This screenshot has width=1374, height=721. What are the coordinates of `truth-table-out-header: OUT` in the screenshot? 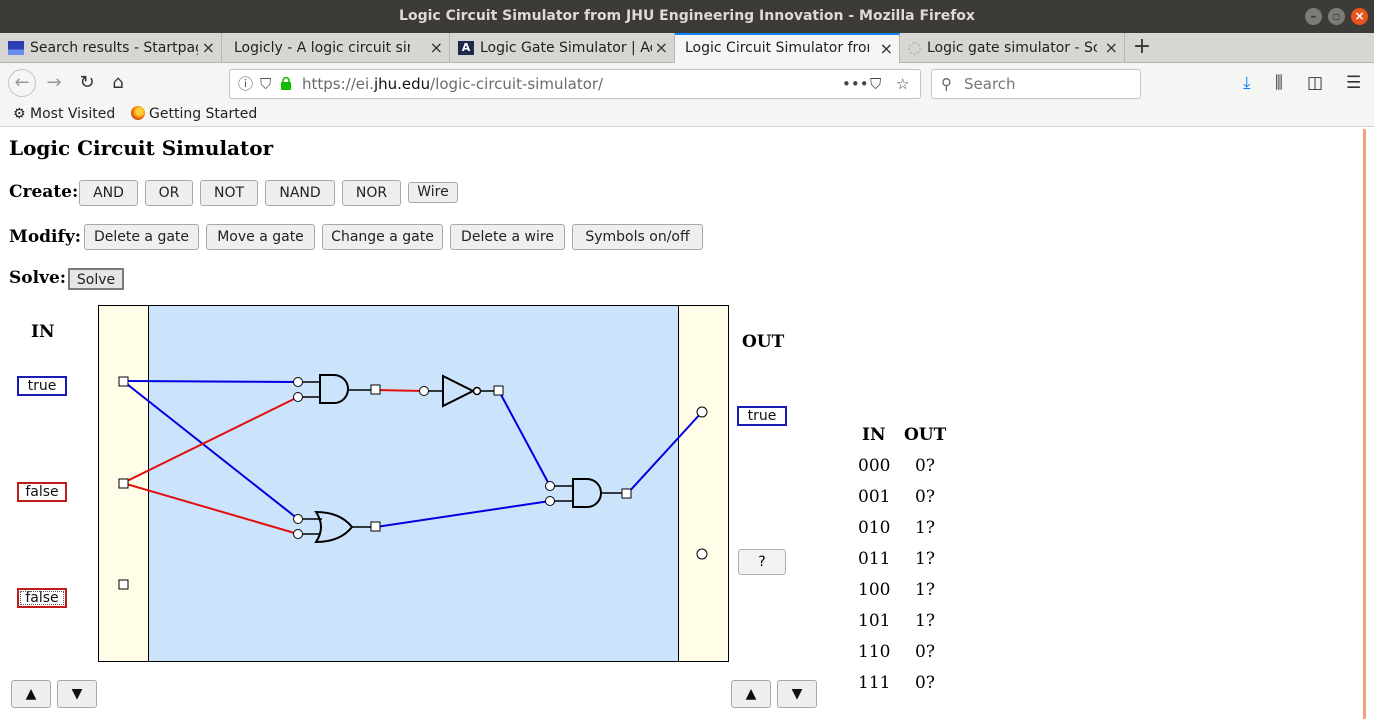 It's located at (925, 435).